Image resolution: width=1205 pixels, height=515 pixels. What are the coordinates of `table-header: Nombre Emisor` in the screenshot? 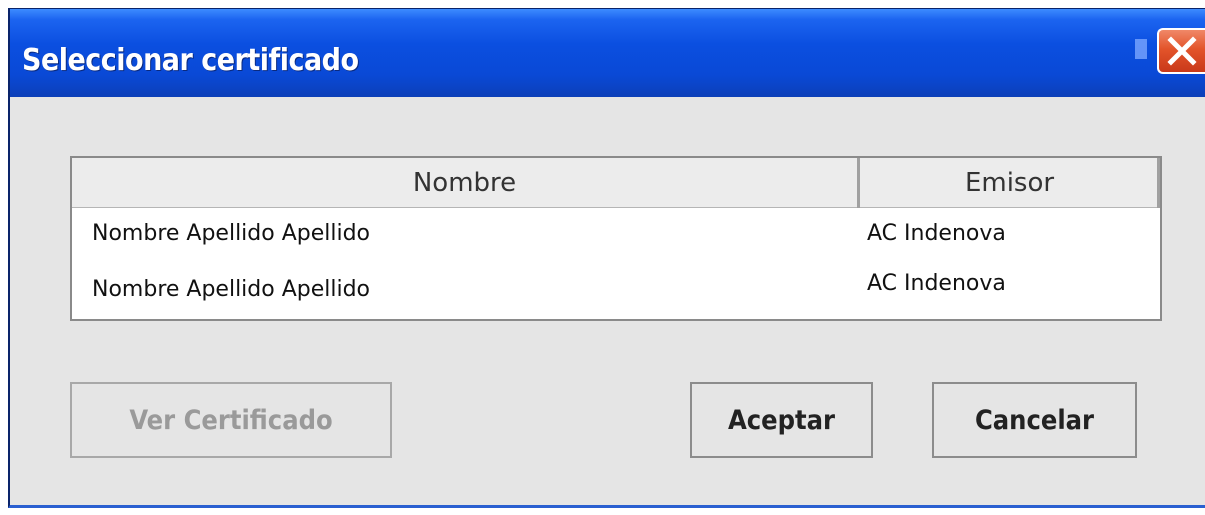 It's located at (616, 183).